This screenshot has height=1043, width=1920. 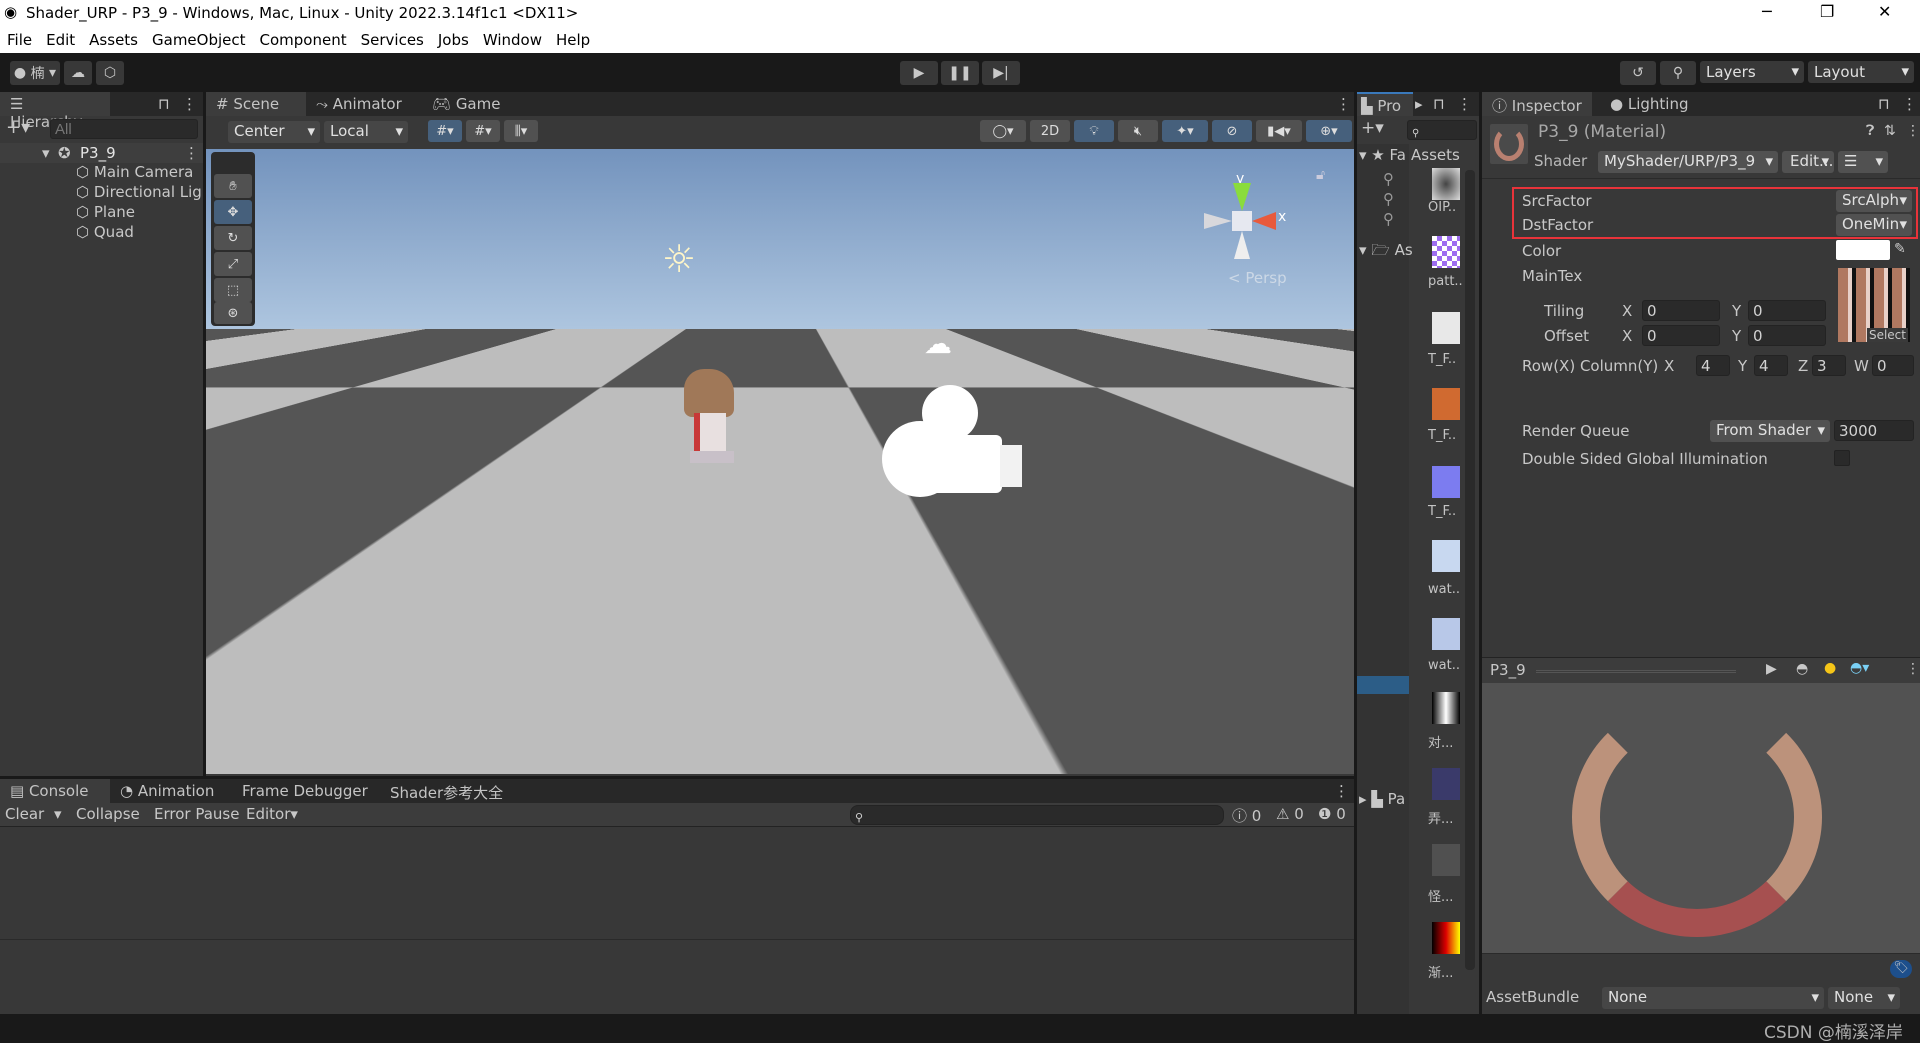 What do you see at coordinates (19, 40) in the screenshot?
I see `menu-file: File` at bounding box center [19, 40].